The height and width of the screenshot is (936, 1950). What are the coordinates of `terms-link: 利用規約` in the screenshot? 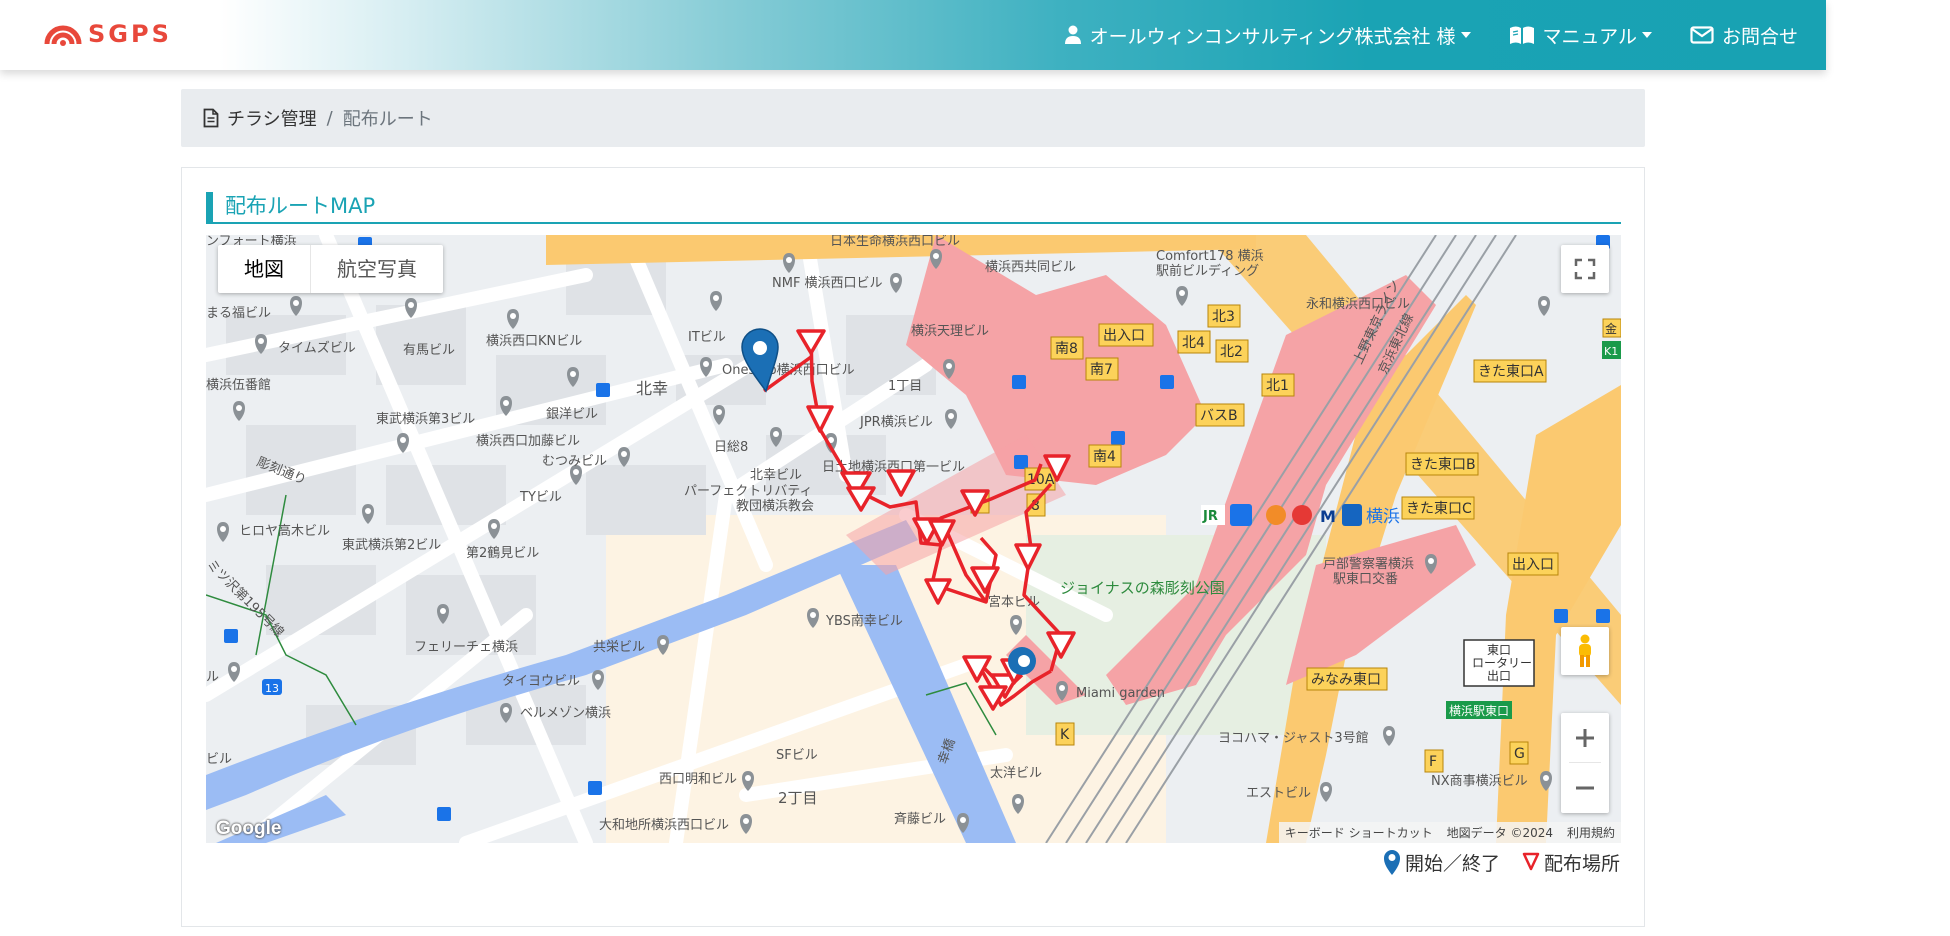 It's located at (1591, 832).